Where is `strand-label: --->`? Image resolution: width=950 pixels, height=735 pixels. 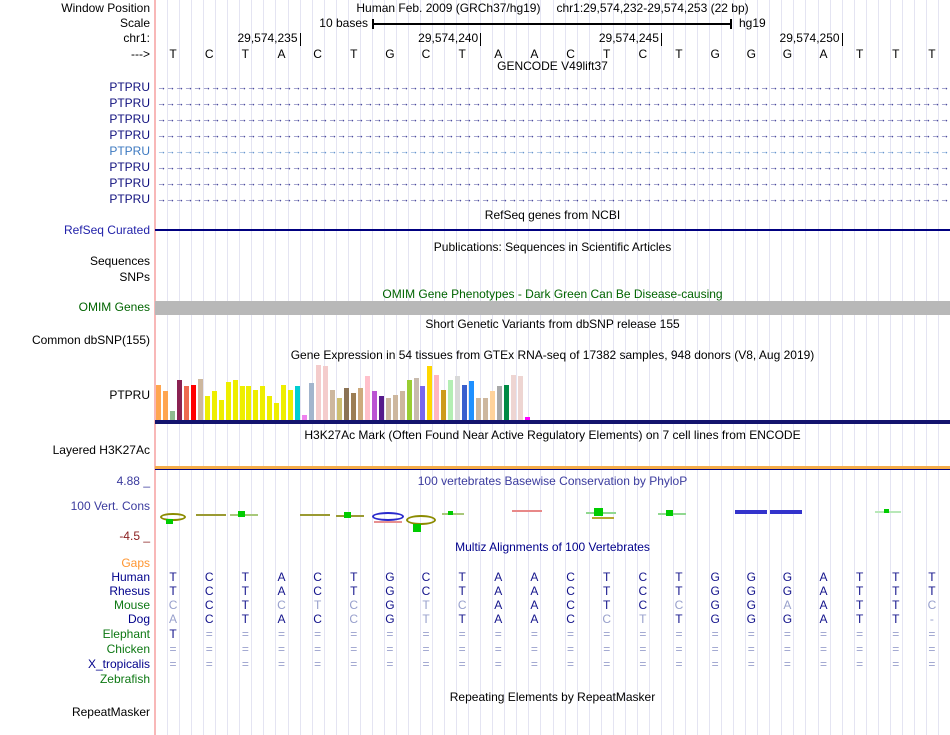
strand-label: ---> is located at coordinates (140, 54).